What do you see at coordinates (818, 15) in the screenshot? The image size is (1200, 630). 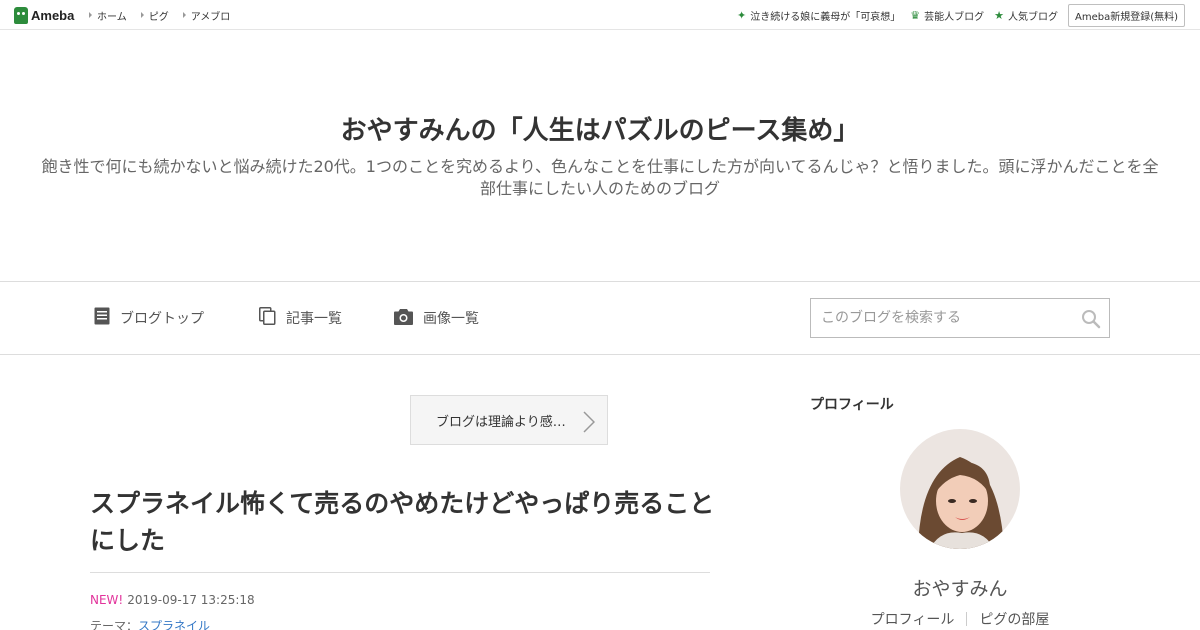 I see `trending-topic-link: ✦ 泣き続ける娘に義母が「可哀想」` at bounding box center [818, 15].